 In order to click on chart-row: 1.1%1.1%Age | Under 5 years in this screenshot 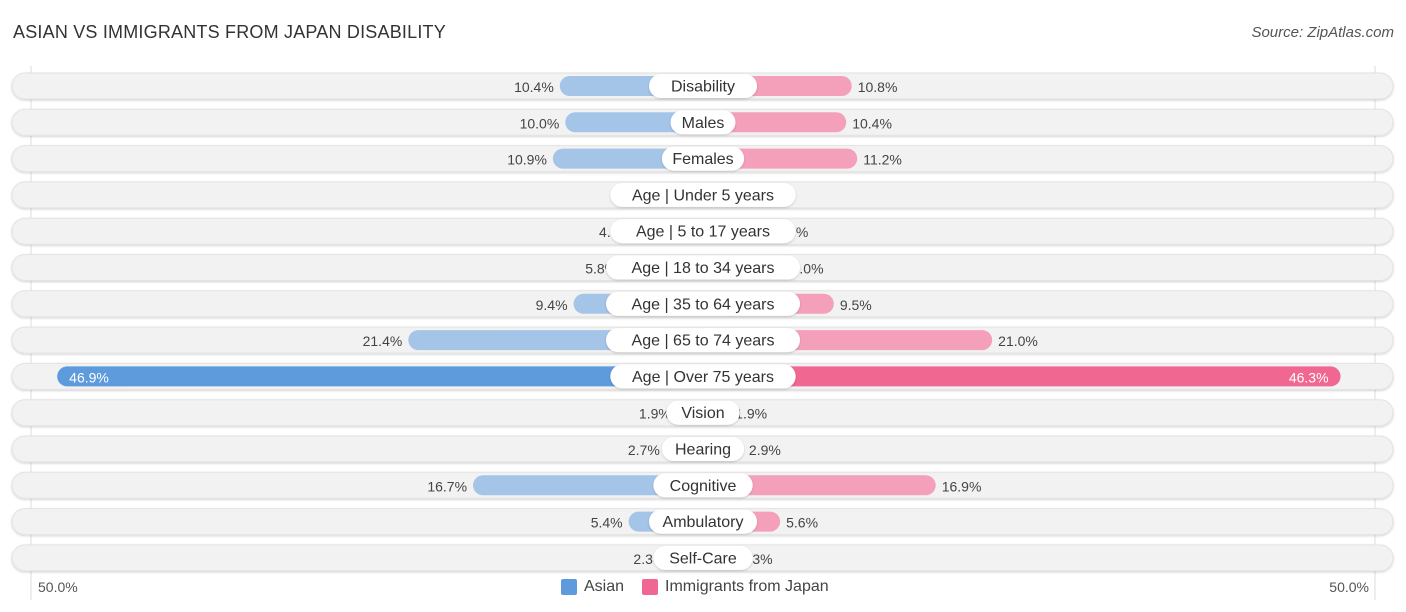, I will do `click(702, 195)`.